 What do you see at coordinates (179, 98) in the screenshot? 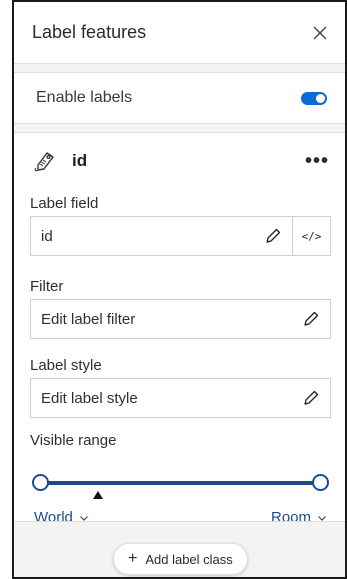
I see `enable-labels-row: Enable labels` at bounding box center [179, 98].